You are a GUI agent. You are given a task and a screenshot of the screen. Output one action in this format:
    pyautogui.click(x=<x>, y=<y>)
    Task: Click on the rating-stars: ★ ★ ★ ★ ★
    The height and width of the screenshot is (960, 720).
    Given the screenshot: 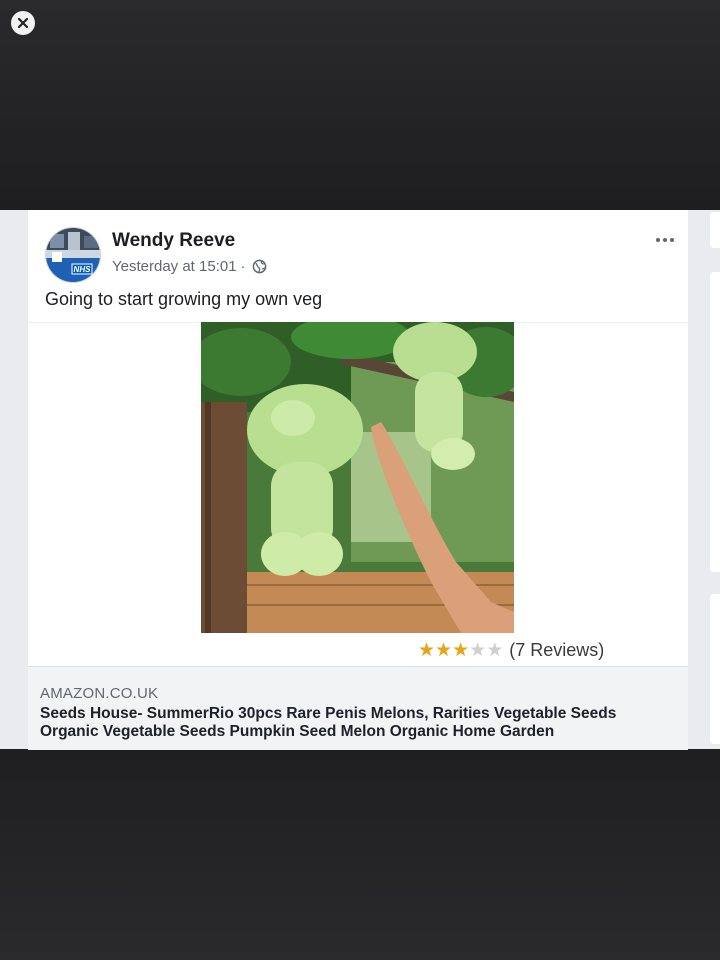 What is the action you would take?
    pyautogui.click(x=460, y=650)
    